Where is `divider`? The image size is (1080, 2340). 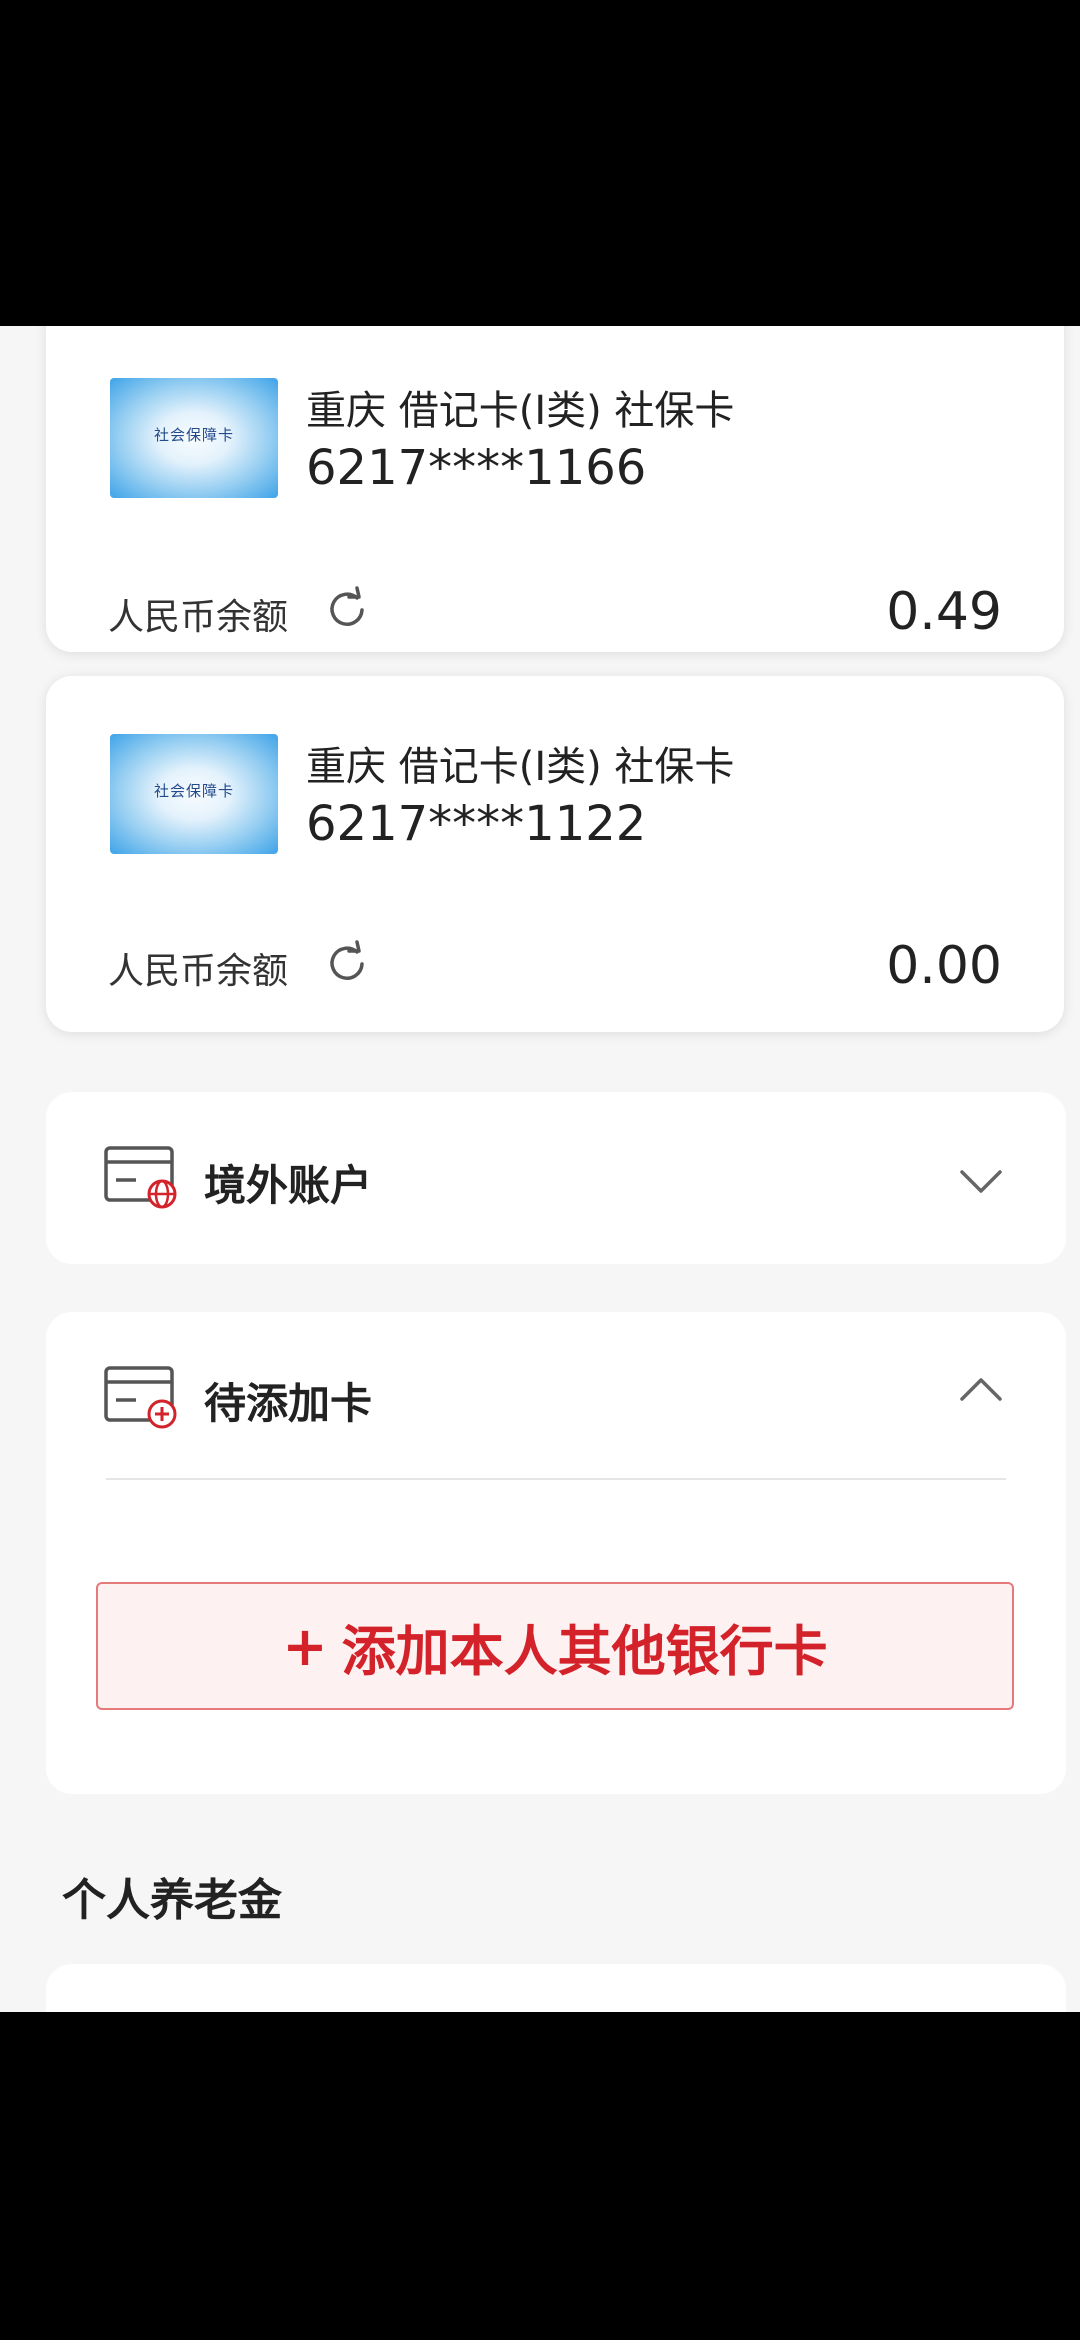 divider is located at coordinates (556, 1479).